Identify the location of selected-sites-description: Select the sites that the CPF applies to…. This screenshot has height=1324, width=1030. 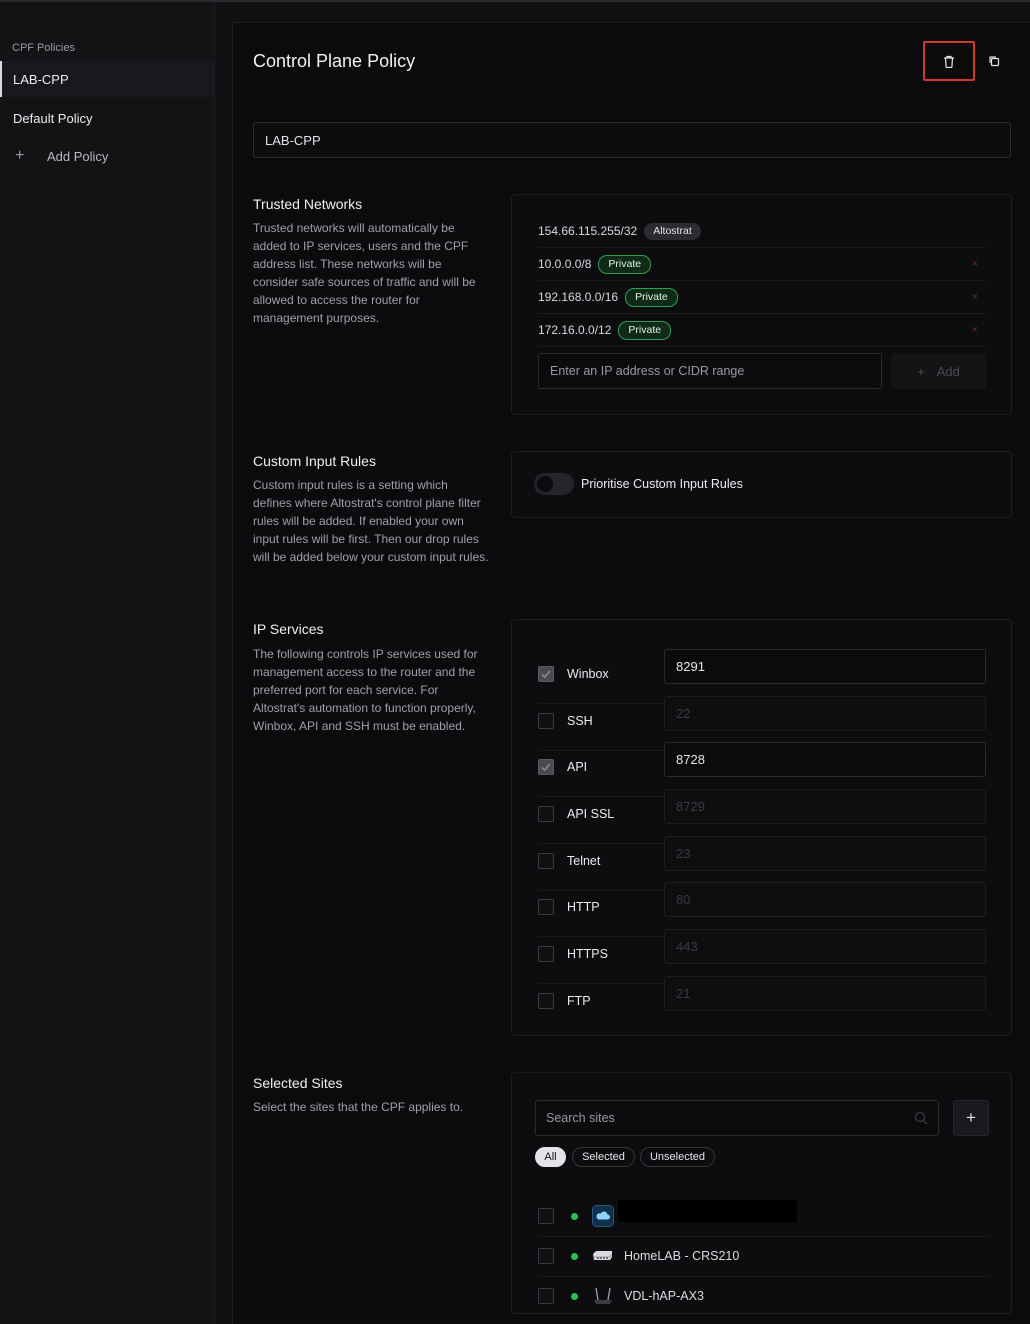
(358, 1107).